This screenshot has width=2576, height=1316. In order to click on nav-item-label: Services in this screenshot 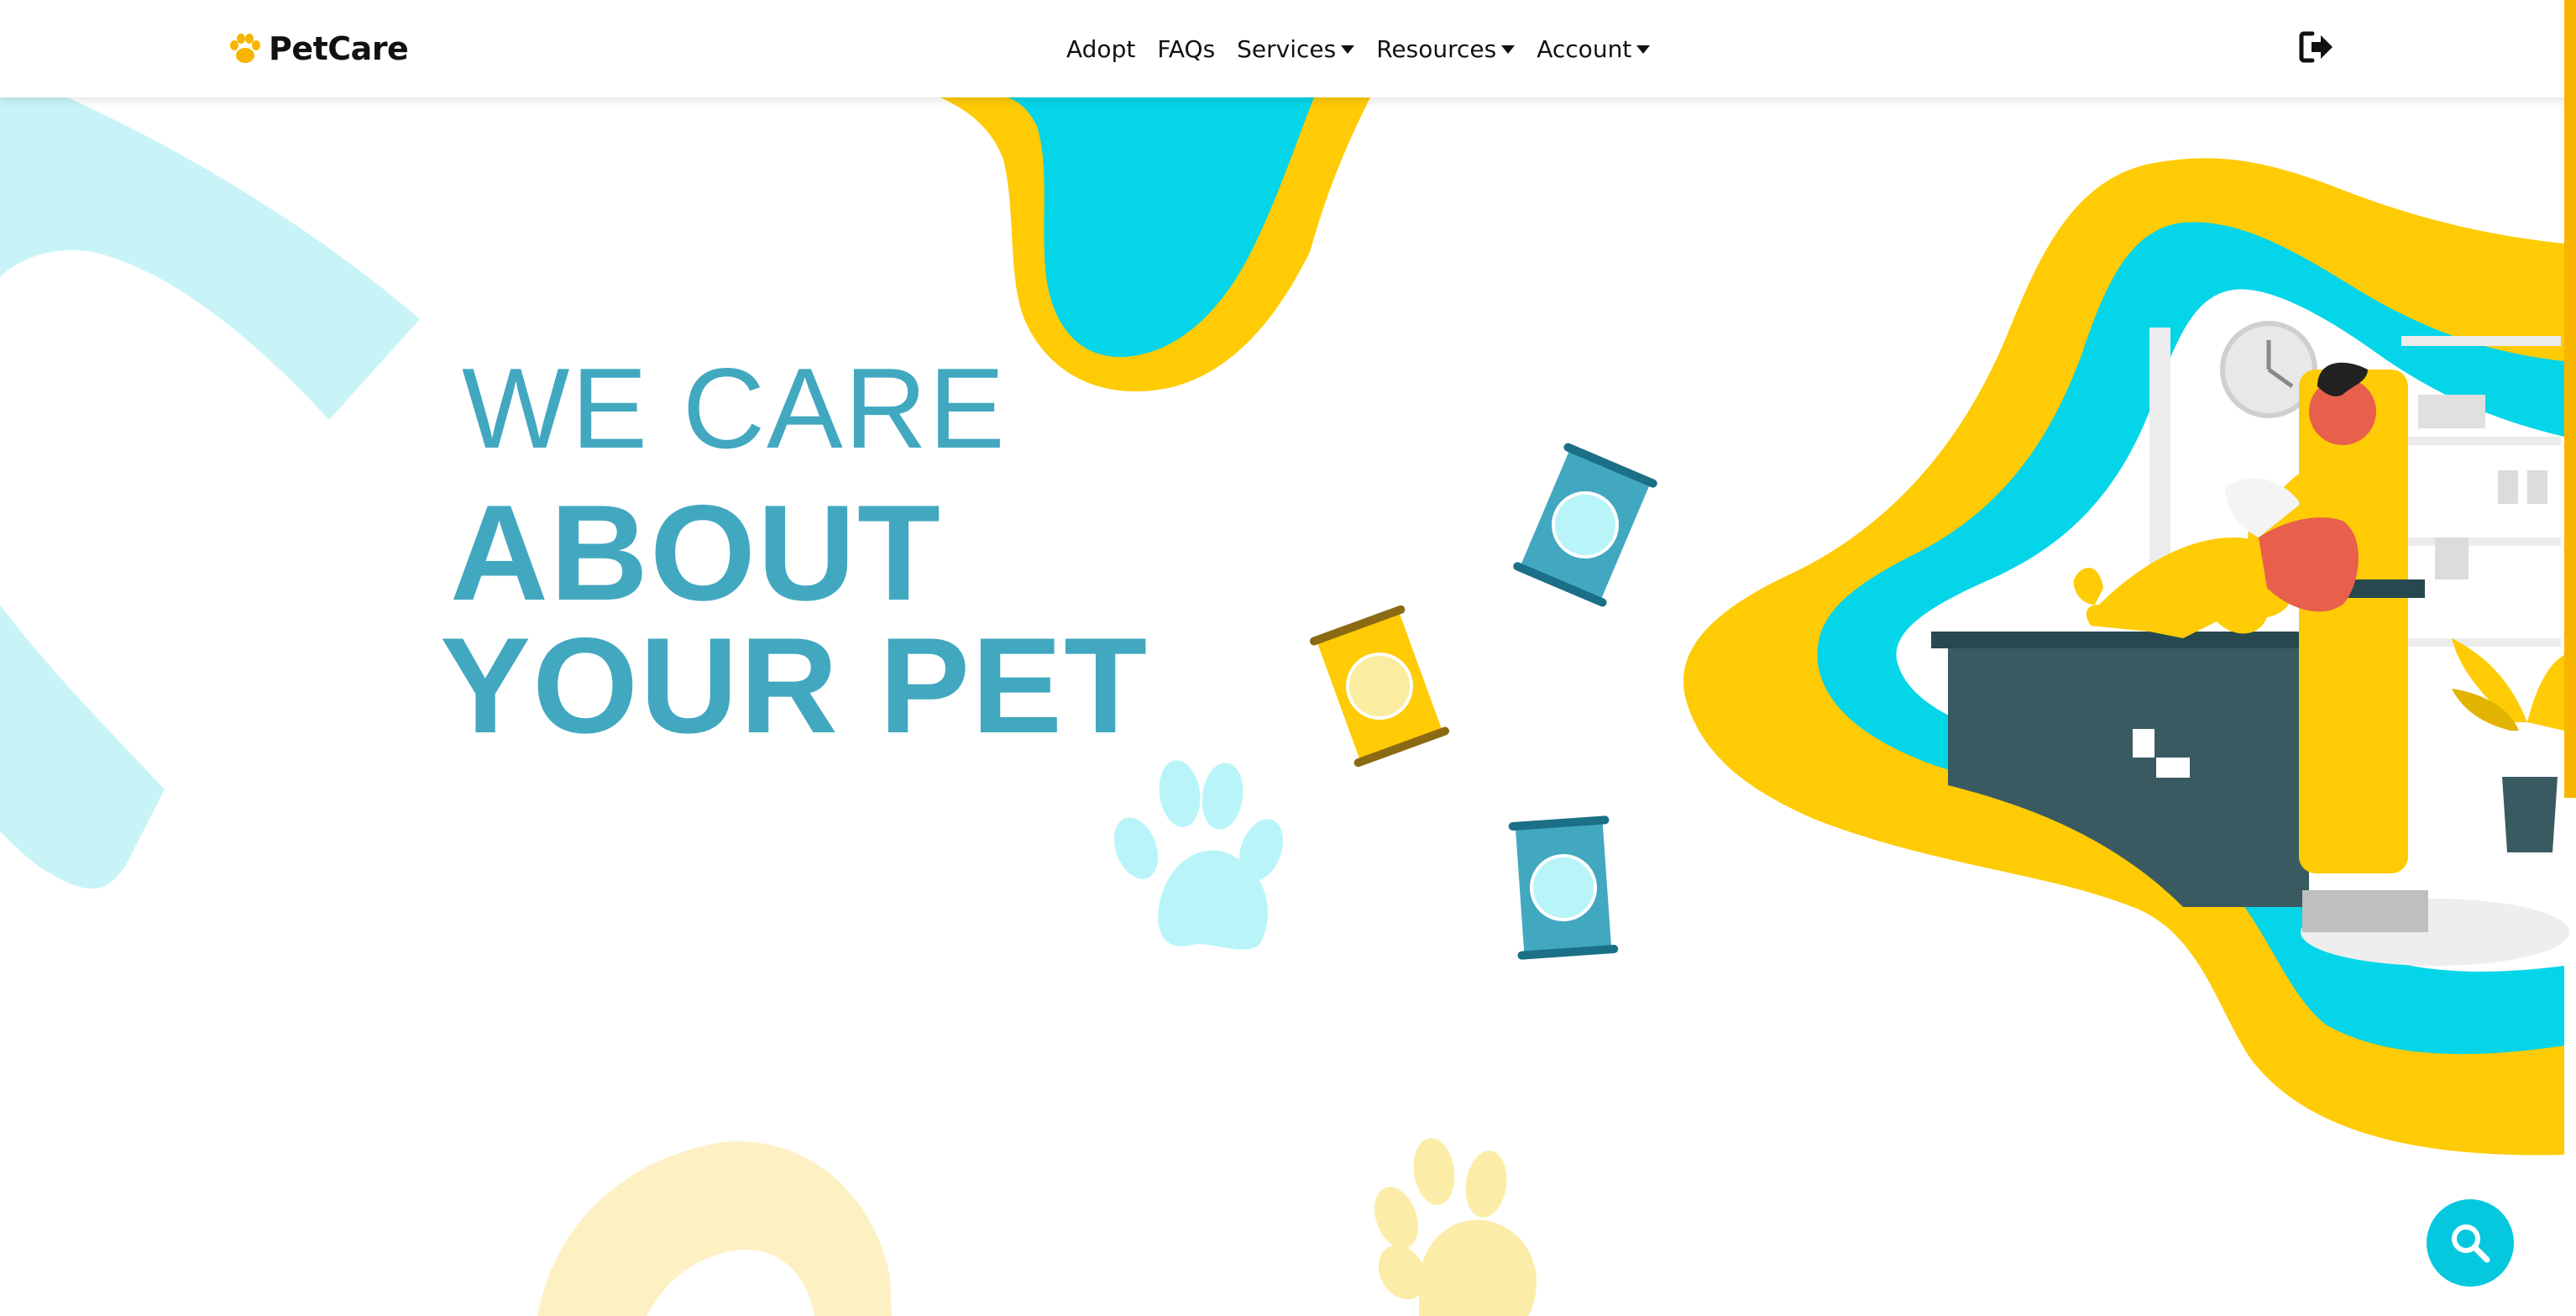, I will do `click(1287, 48)`.